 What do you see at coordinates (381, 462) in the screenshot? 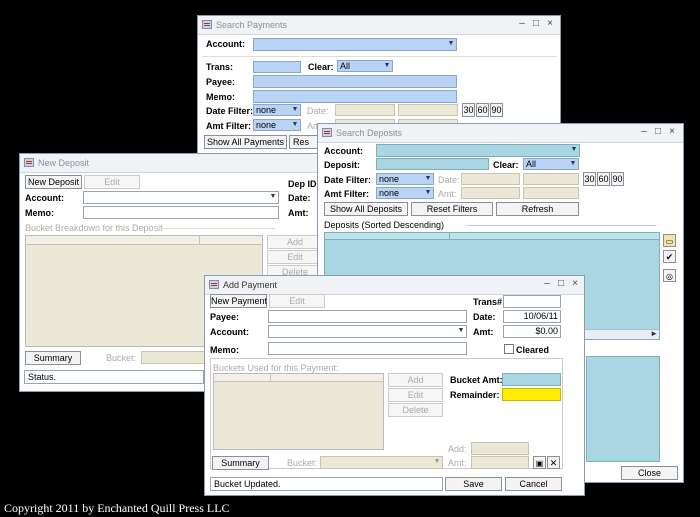
I see `bucket-select: ▼` at bounding box center [381, 462].